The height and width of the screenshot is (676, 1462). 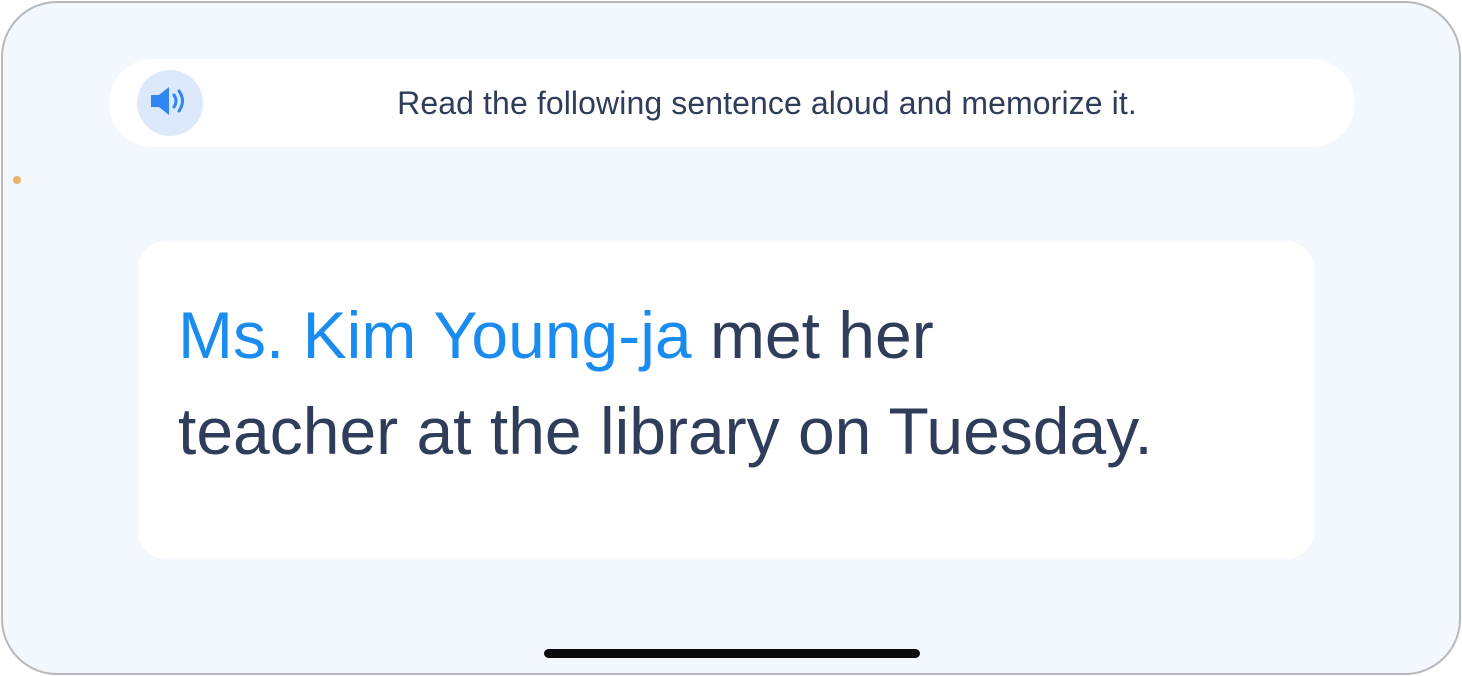 What do you see at coordinates (732, 653) in the screenshot?
I see `home-indicator` at bounding box center [732, 653].